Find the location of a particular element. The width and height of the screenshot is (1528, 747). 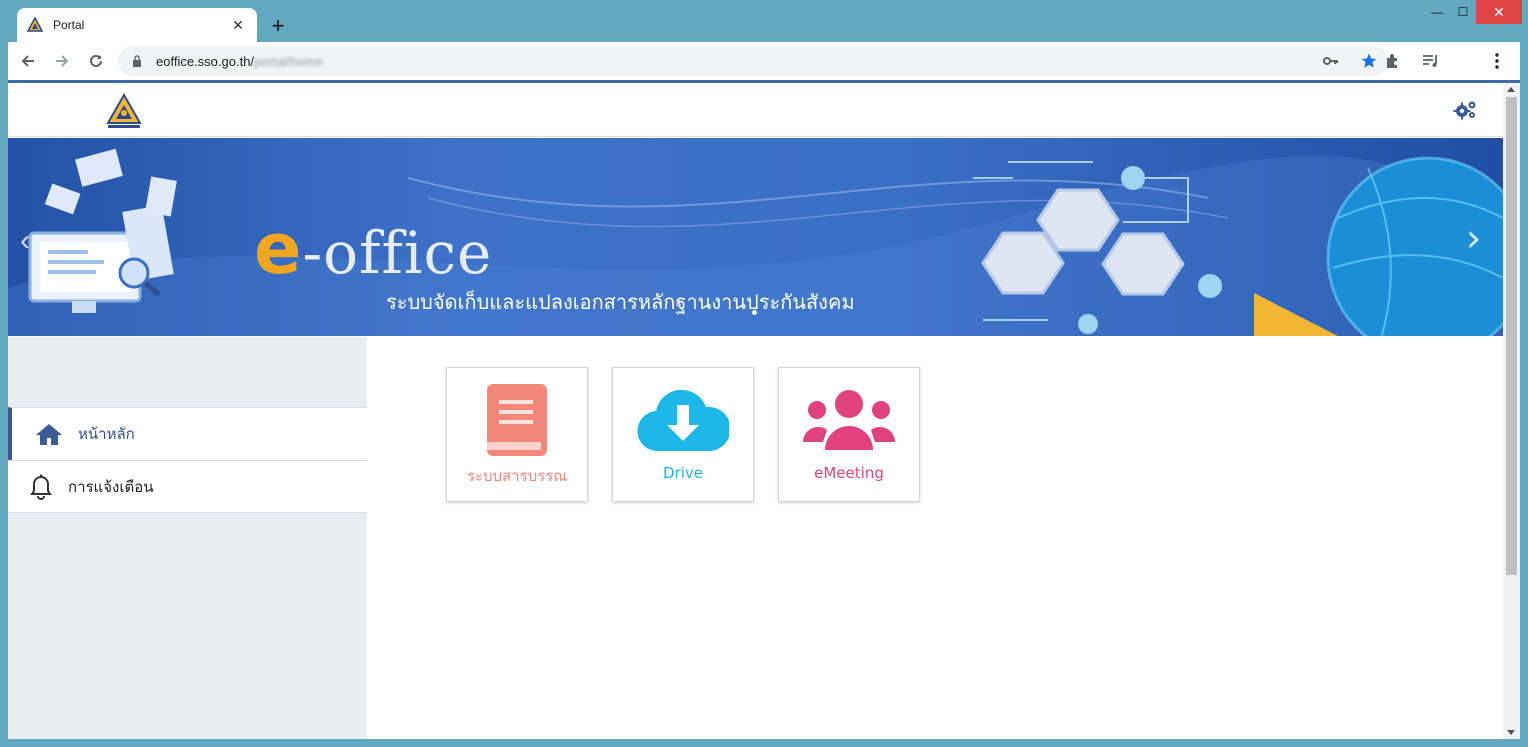

forward-button is located at coordinates (62, 61).